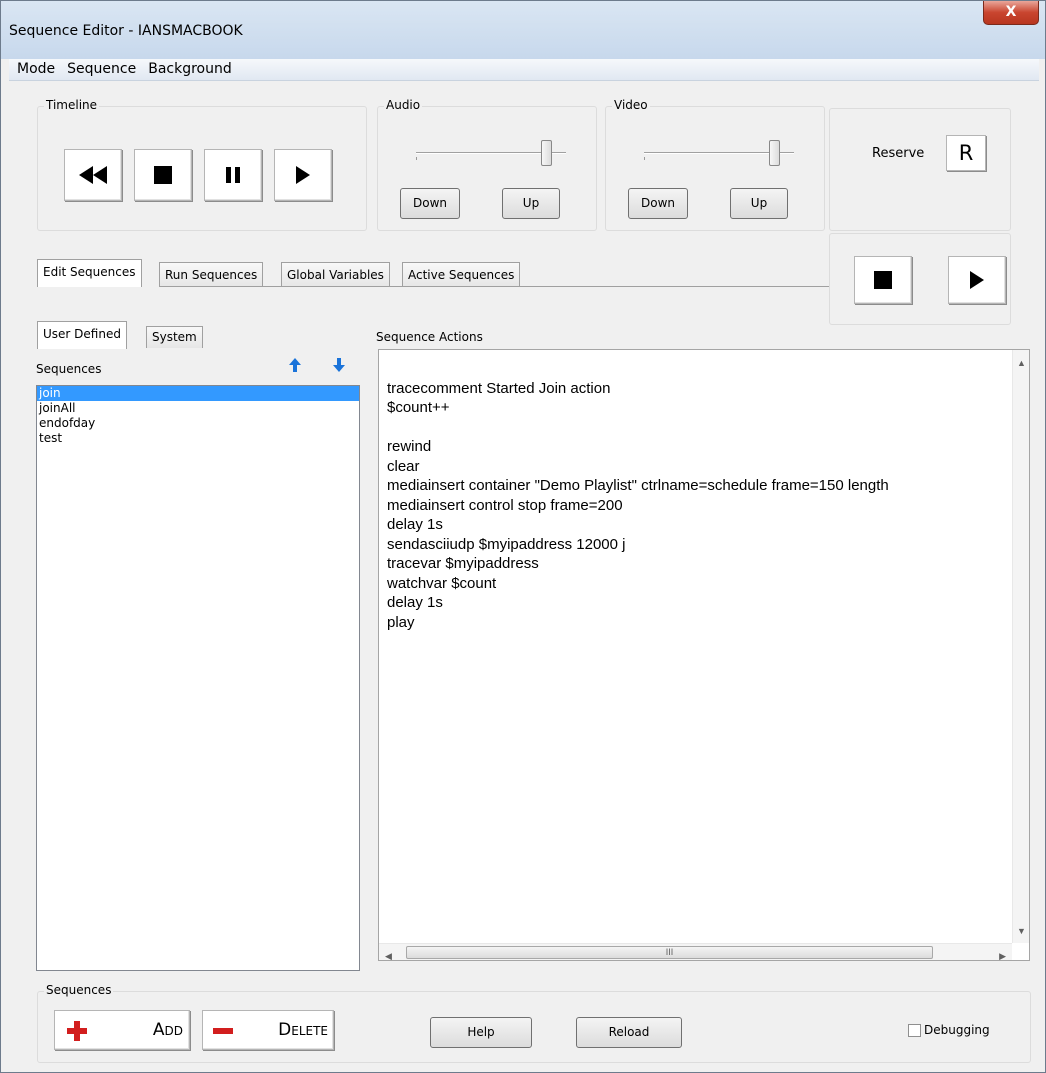 The image size is (1046, 1073). I want to click on bottom-sequences-label: Sequences, so click(79, 990).